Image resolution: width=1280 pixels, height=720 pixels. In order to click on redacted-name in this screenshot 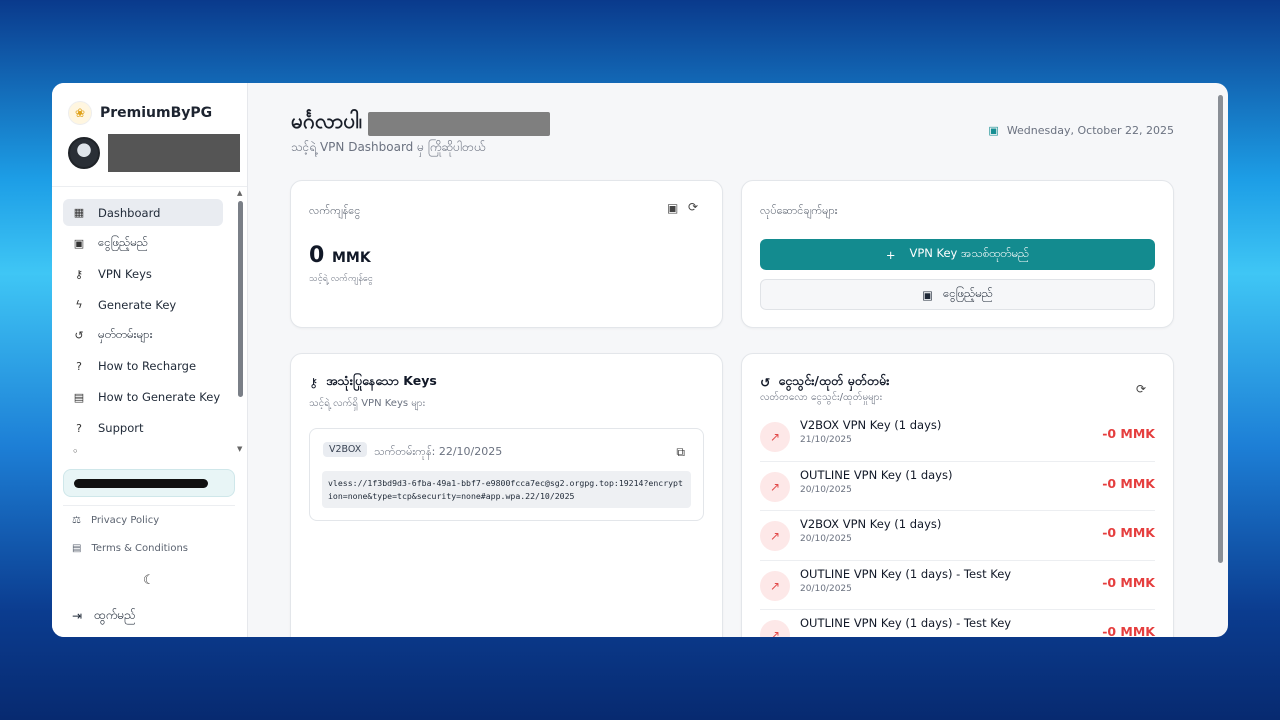, I will do `click(459, 123)`.